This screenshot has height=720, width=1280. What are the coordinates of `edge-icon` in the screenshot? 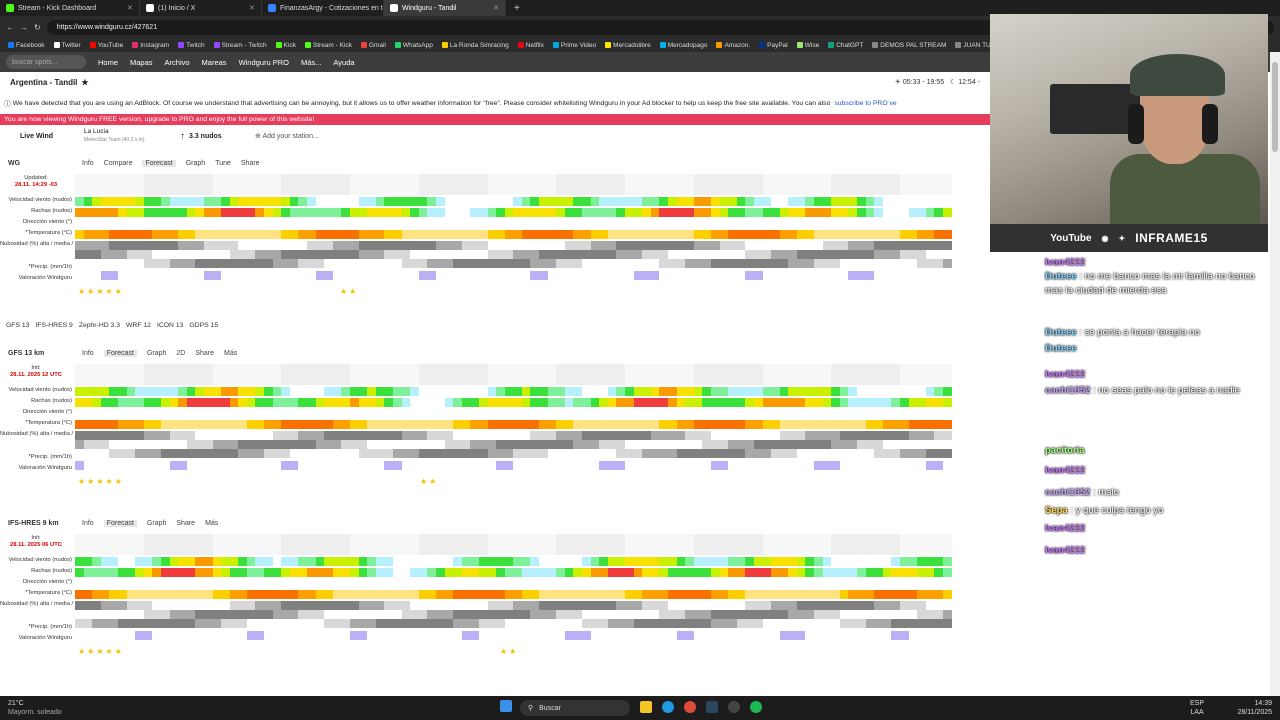 It's located at (668, 707).